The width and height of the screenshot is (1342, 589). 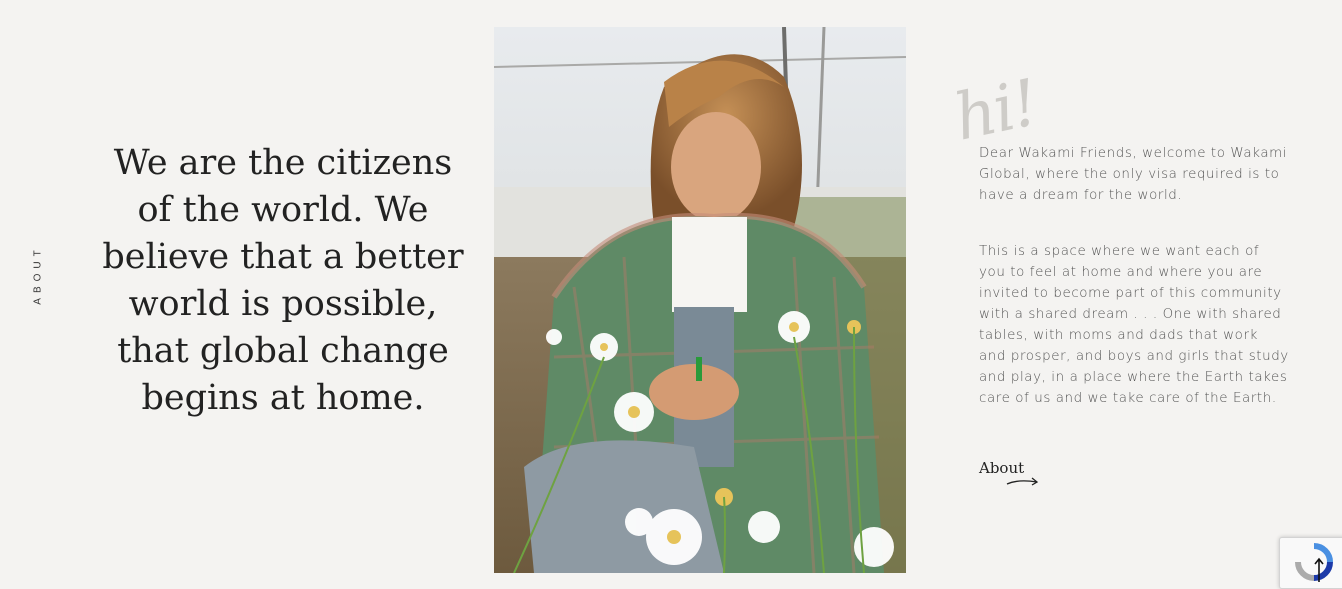 What do you see at coordinates (1314, 562) in the screenshot?
I see `recaptcha-icon` at bounding box center [1314, 562].